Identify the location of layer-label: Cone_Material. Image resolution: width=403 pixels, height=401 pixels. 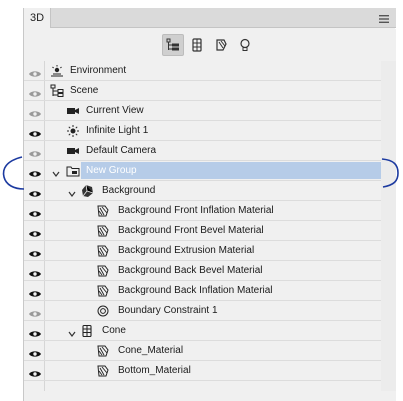
(151, 350).